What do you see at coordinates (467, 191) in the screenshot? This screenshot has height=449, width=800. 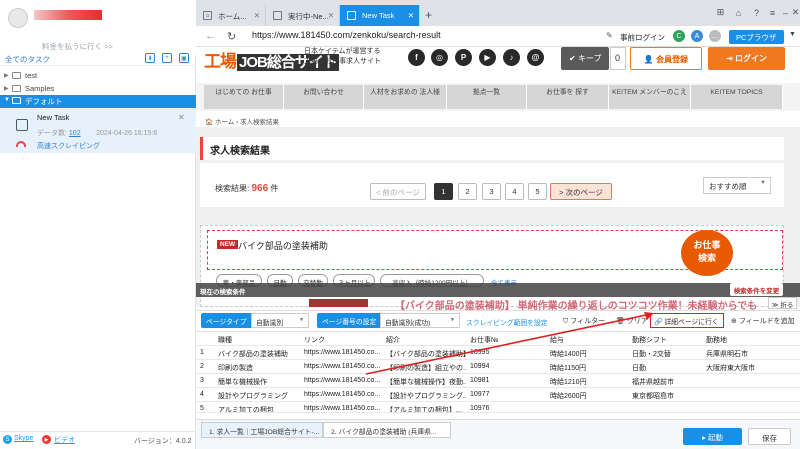 I see `page-button: 2` at bounding box center [467, 191].